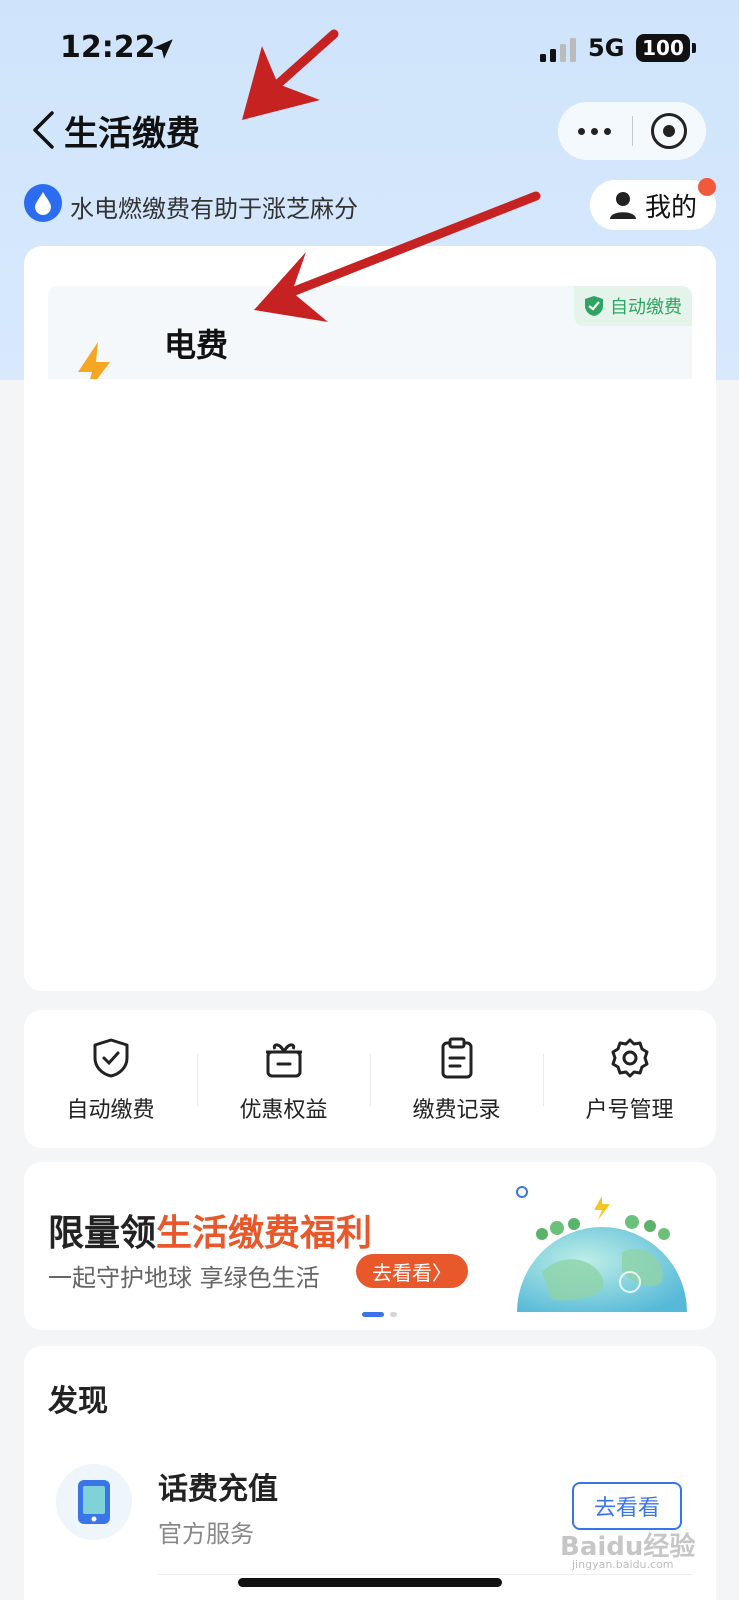 Image resolution: width=739 pixels, height=1600 pixels. I want to click on action-benefits: 优惠权益, so click(283, 1079).